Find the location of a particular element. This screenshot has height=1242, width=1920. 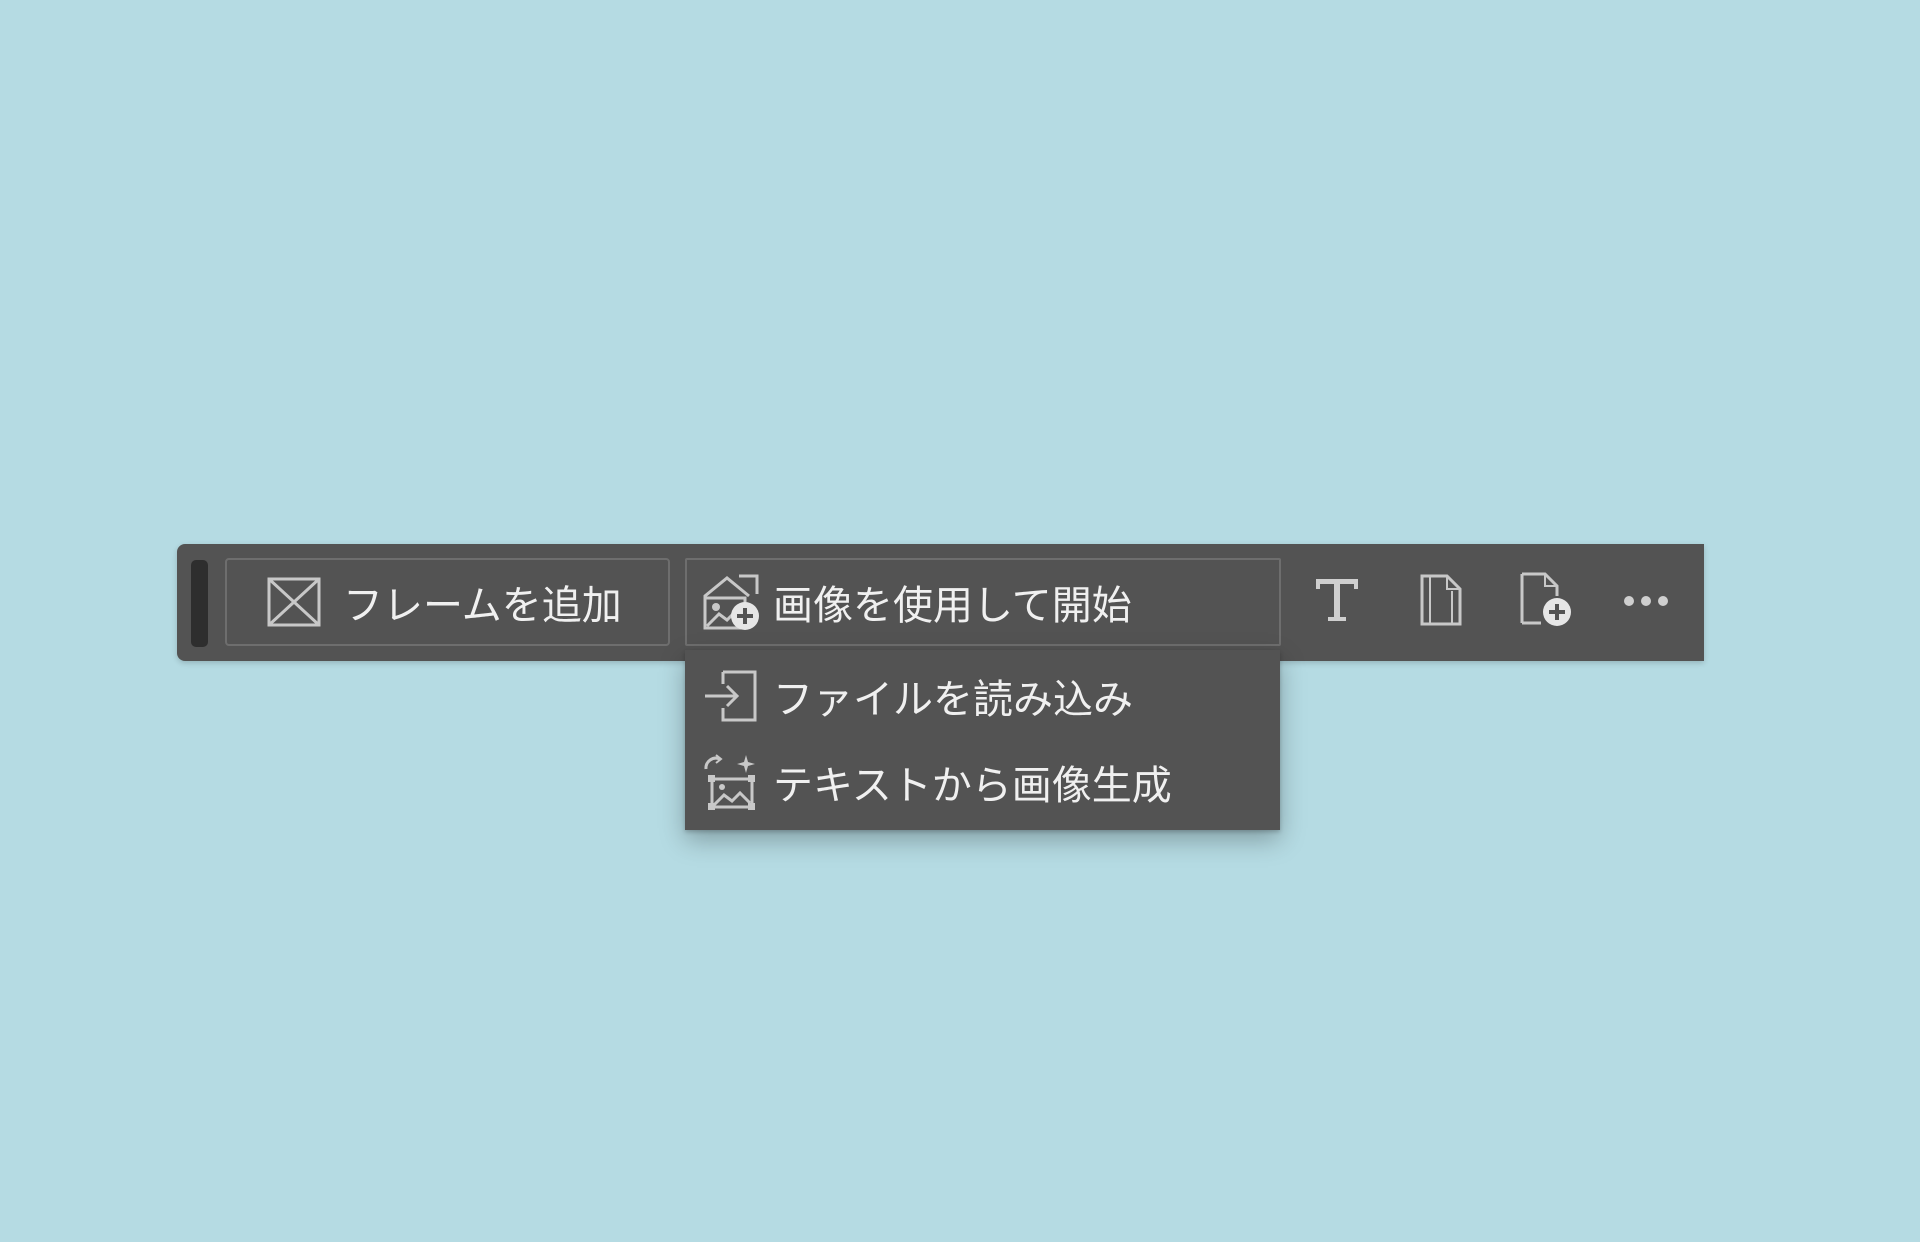

menu-item-label: ファイルを読み込み is located at coordinates (953, 700).